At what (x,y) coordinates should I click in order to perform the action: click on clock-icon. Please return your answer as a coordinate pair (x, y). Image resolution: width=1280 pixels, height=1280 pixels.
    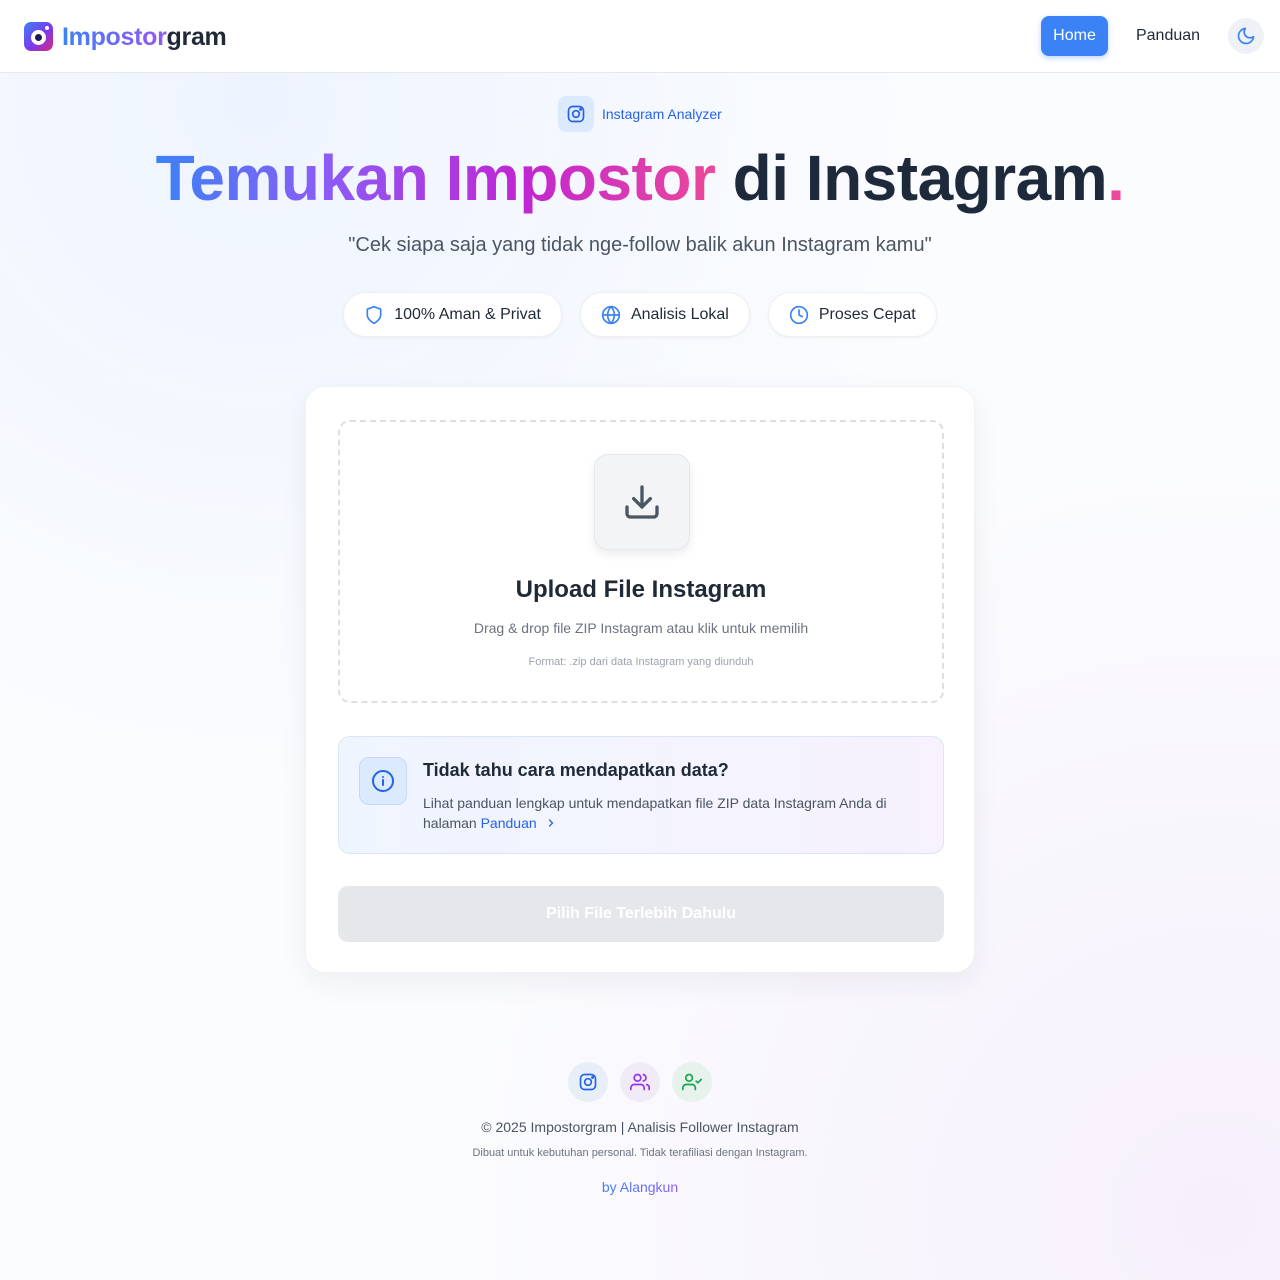
    Looking at the image, I should click on (798, 314).